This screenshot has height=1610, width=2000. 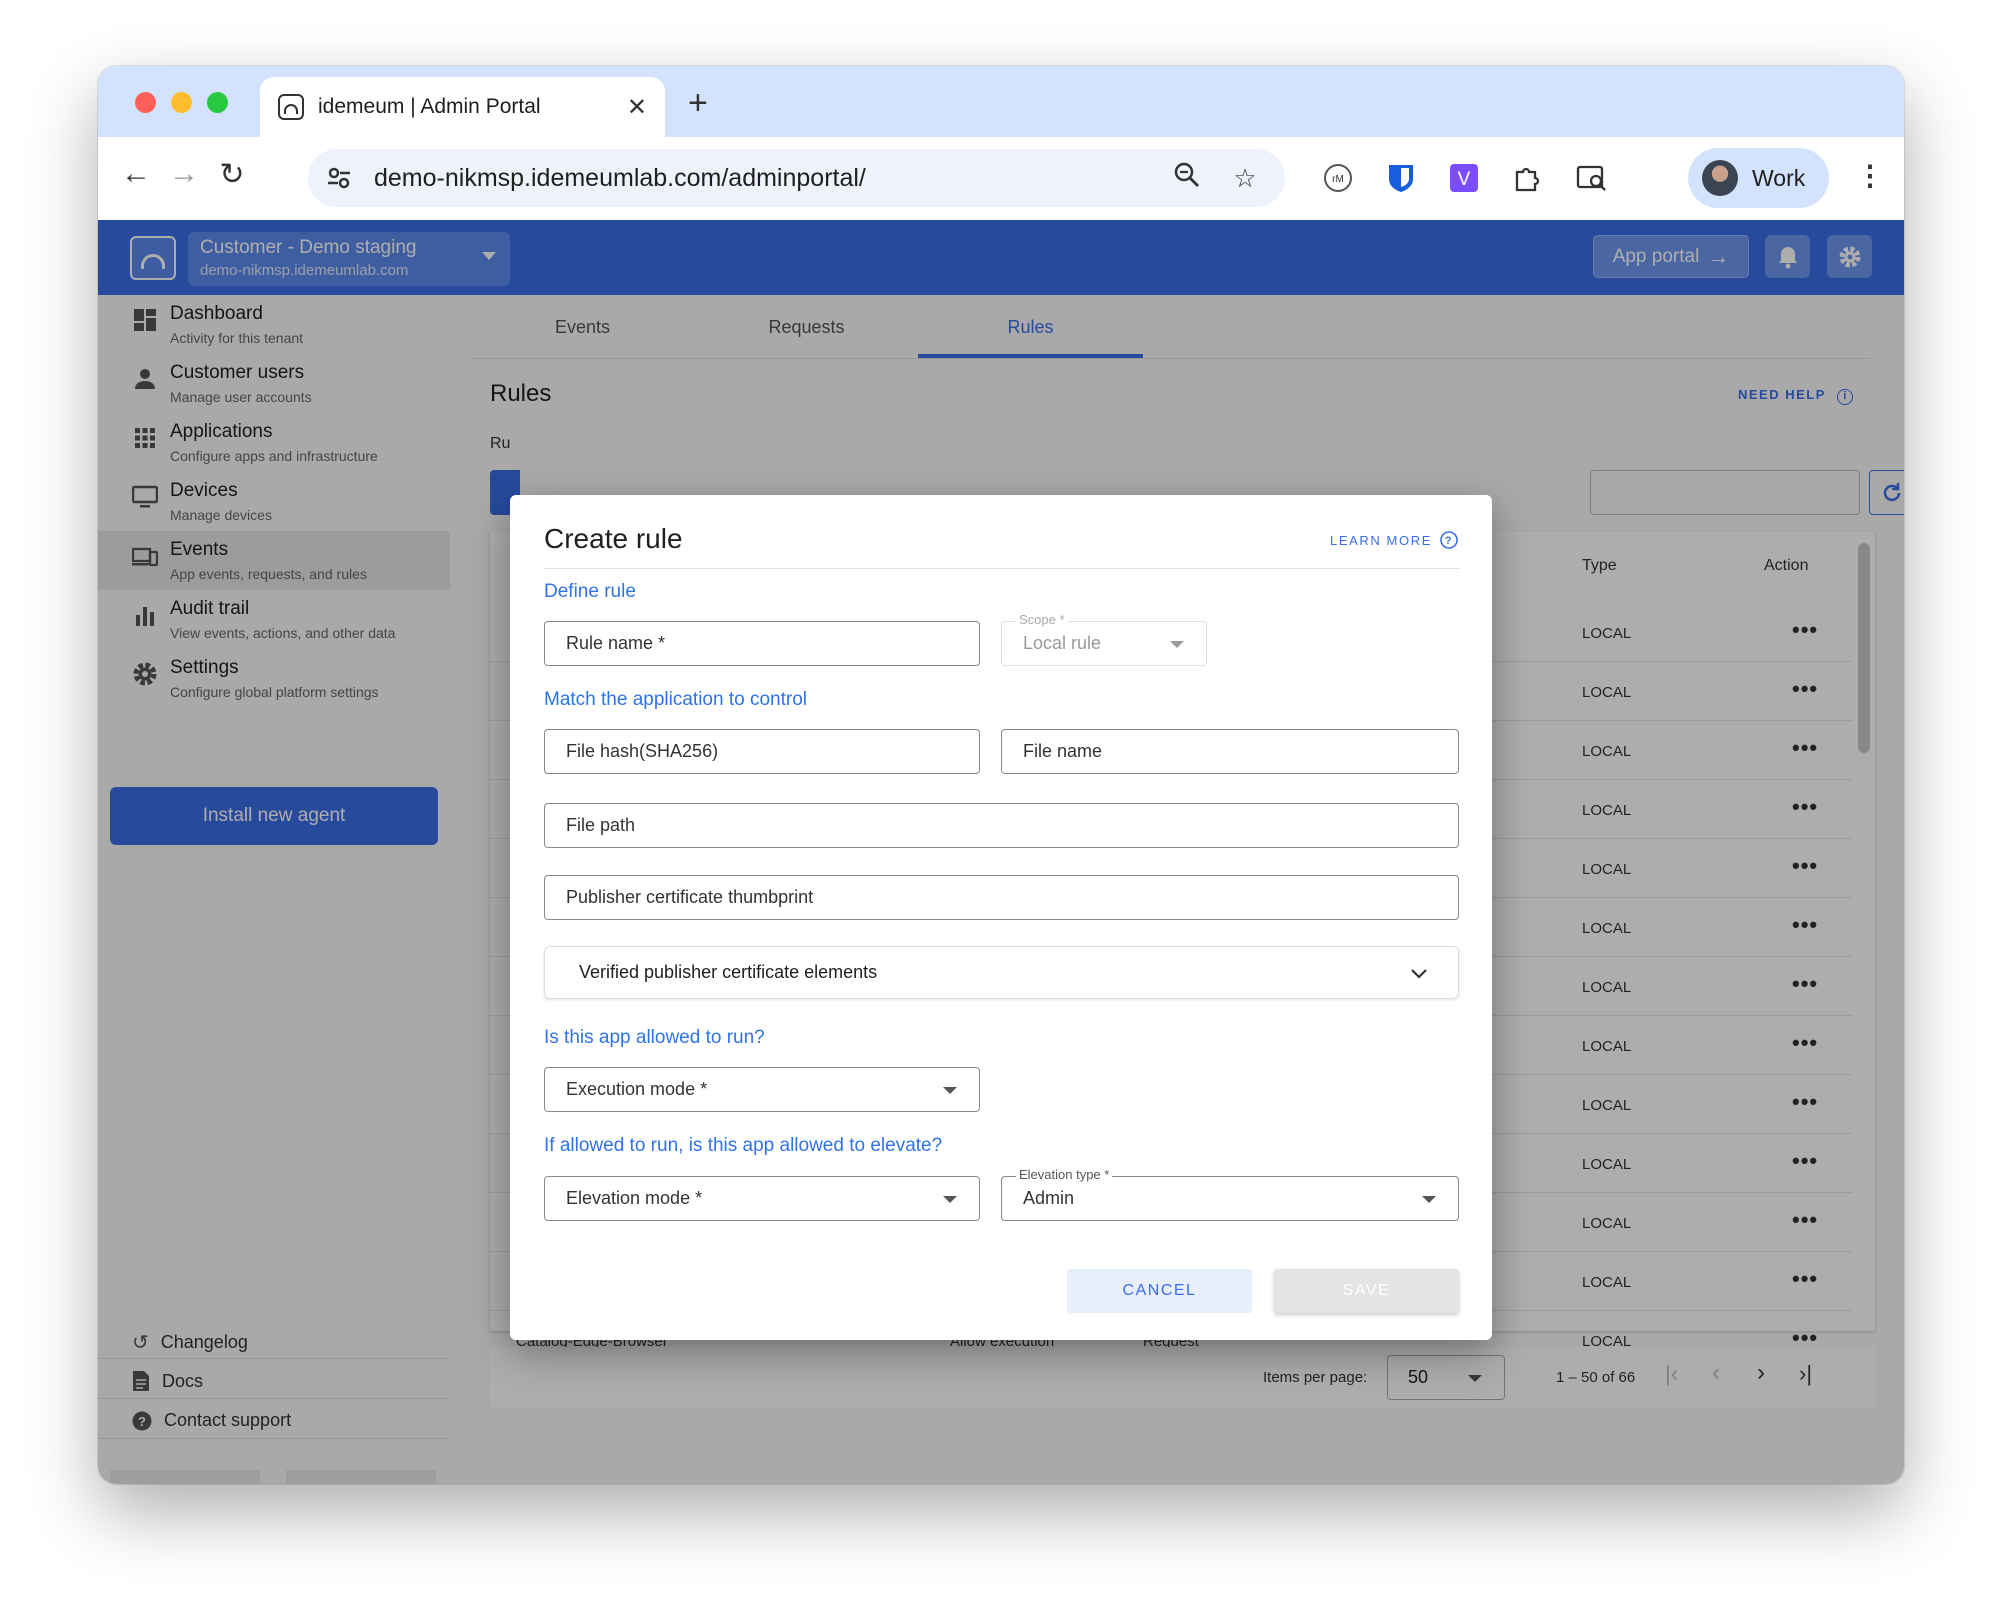 What do you see at coordinates (1230, 1194) in the screenshot?
I see `elevation-type-select: Elevation type * Admin` at bounding box center [1230, 1194].